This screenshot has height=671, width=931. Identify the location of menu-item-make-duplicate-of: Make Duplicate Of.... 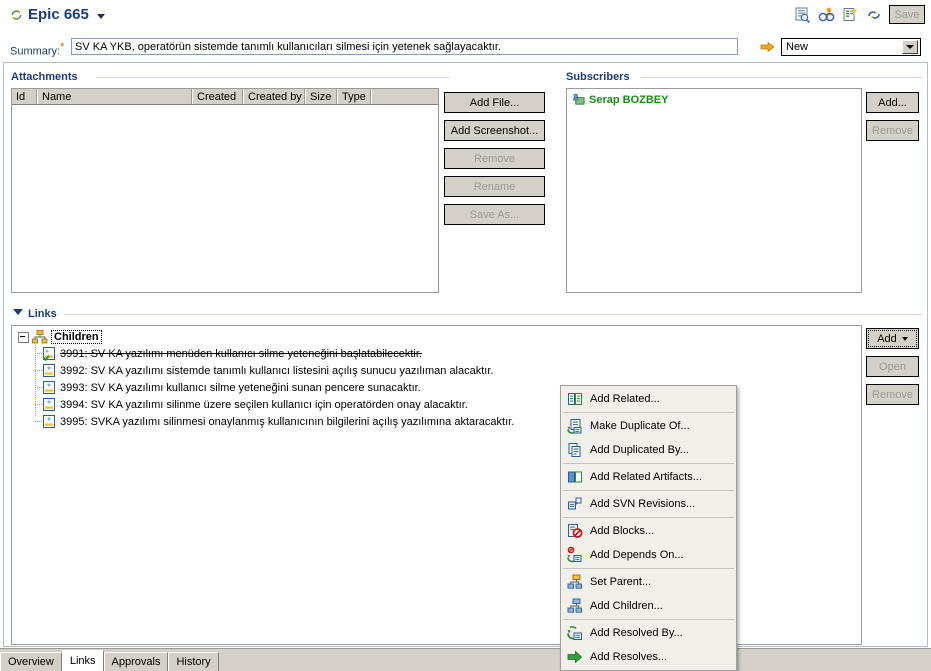
(648, 426).